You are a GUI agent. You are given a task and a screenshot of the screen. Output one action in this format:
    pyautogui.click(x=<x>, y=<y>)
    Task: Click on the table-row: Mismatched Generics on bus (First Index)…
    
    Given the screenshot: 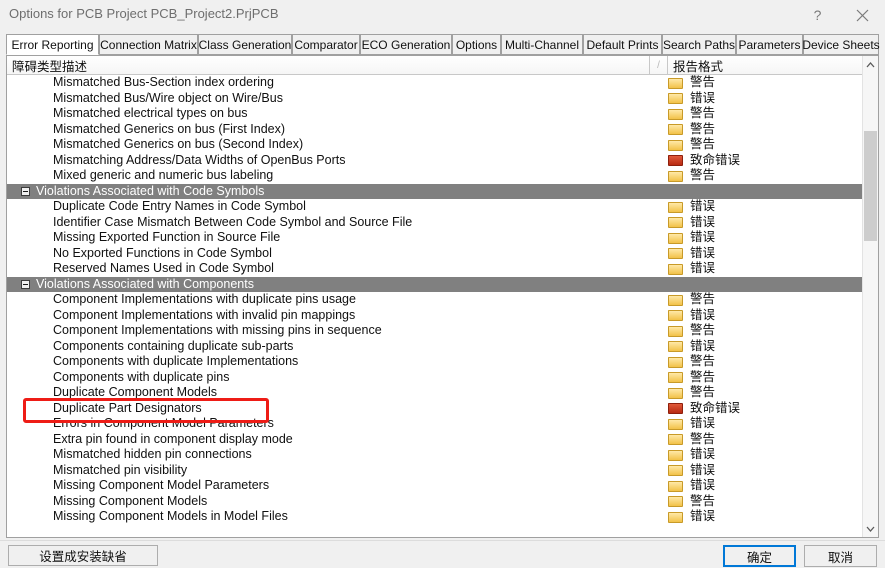 What is the action you would take?
    pyautogui.click(x=434, y=130)
    